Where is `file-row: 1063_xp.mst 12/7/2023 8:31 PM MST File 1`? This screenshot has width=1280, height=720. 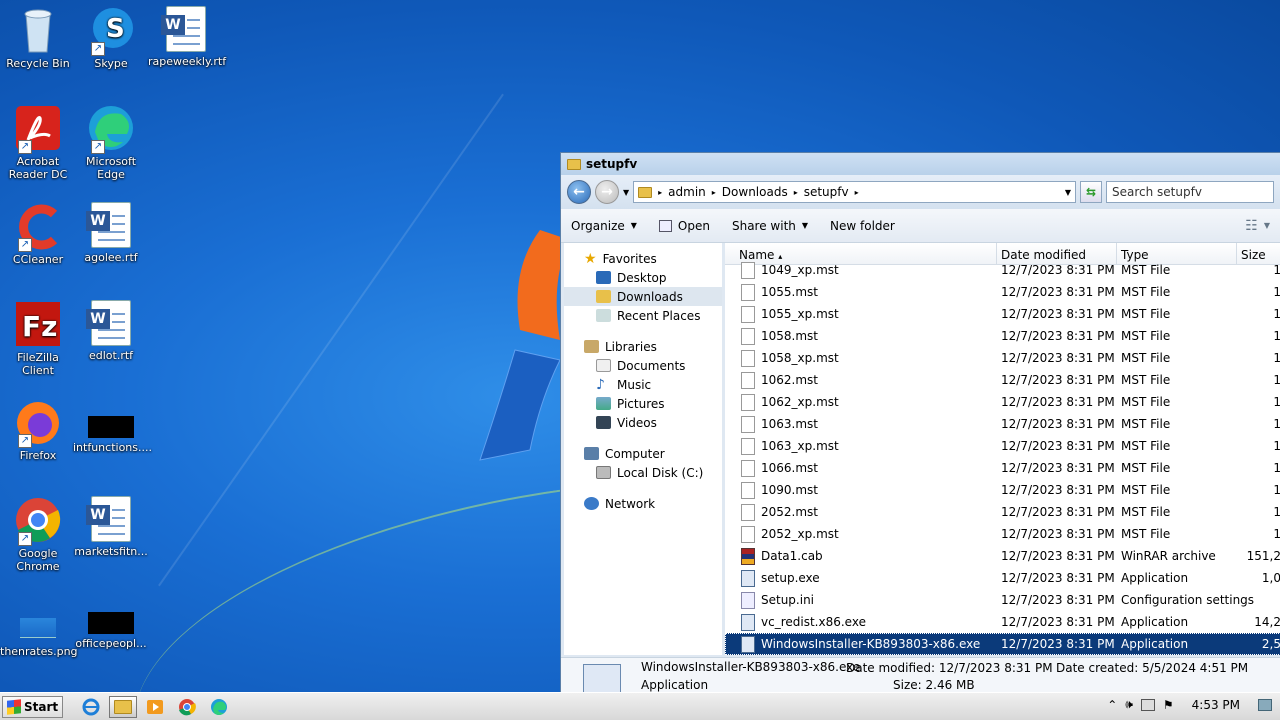 file-row: 1063_xp.mst 12/7/2023 8:31 PM MST File 1 is located at coordinates (1002, 446).